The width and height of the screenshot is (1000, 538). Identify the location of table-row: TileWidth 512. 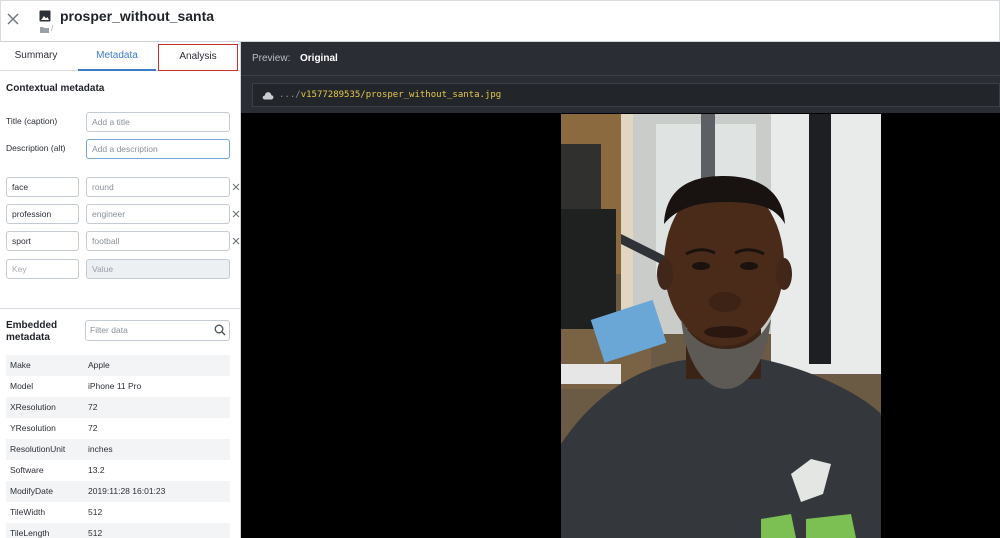
(118, 512).